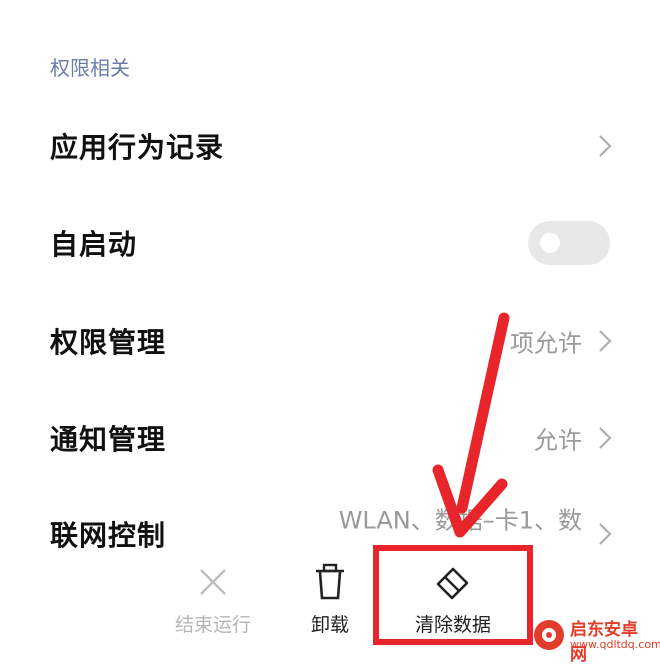 The image size is (660, 665). Describe the element at coordinates (569, 243) in the screenshot. I see `autostart-toggle` at that location.